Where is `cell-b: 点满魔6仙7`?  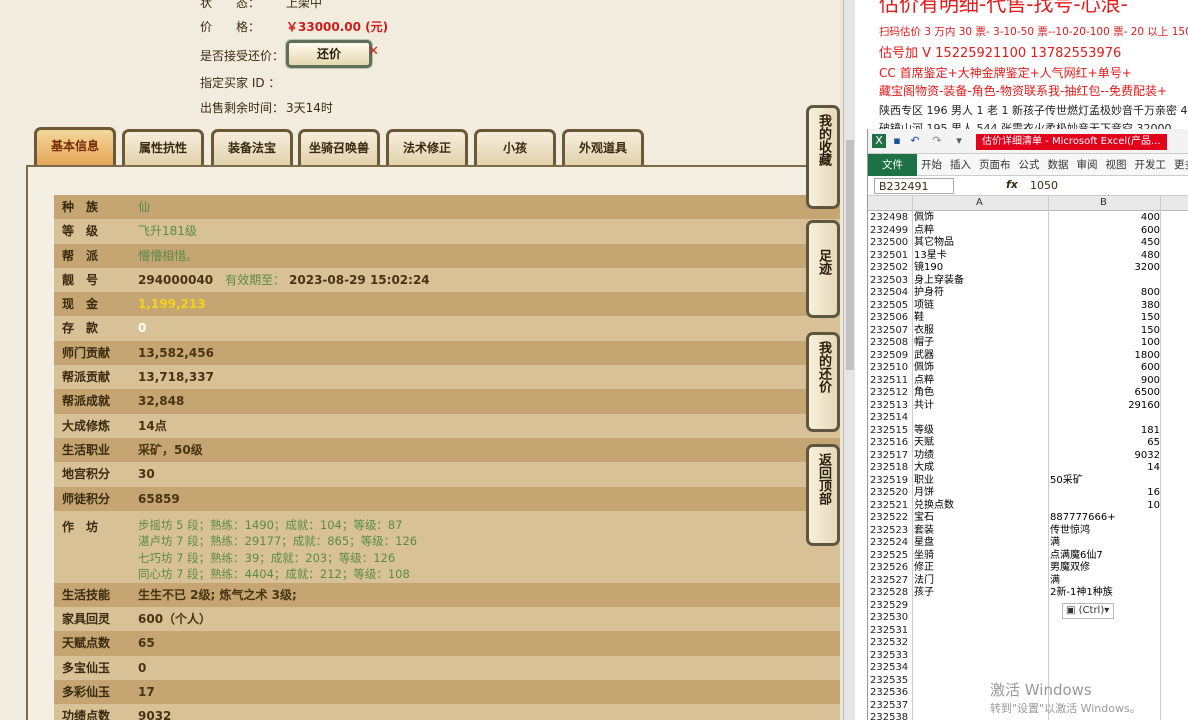
cell-b: 点满魔6仙7 is located at coordinates (1105, 556).